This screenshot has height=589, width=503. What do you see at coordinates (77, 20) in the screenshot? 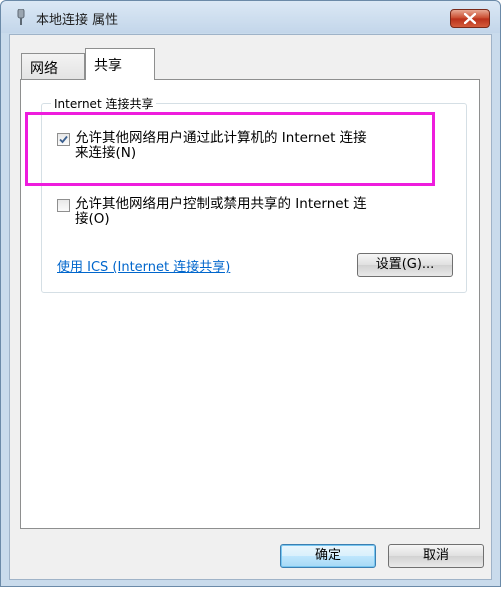
I see `window-title: 本地连接 属性` at bounding box center [77, 20].